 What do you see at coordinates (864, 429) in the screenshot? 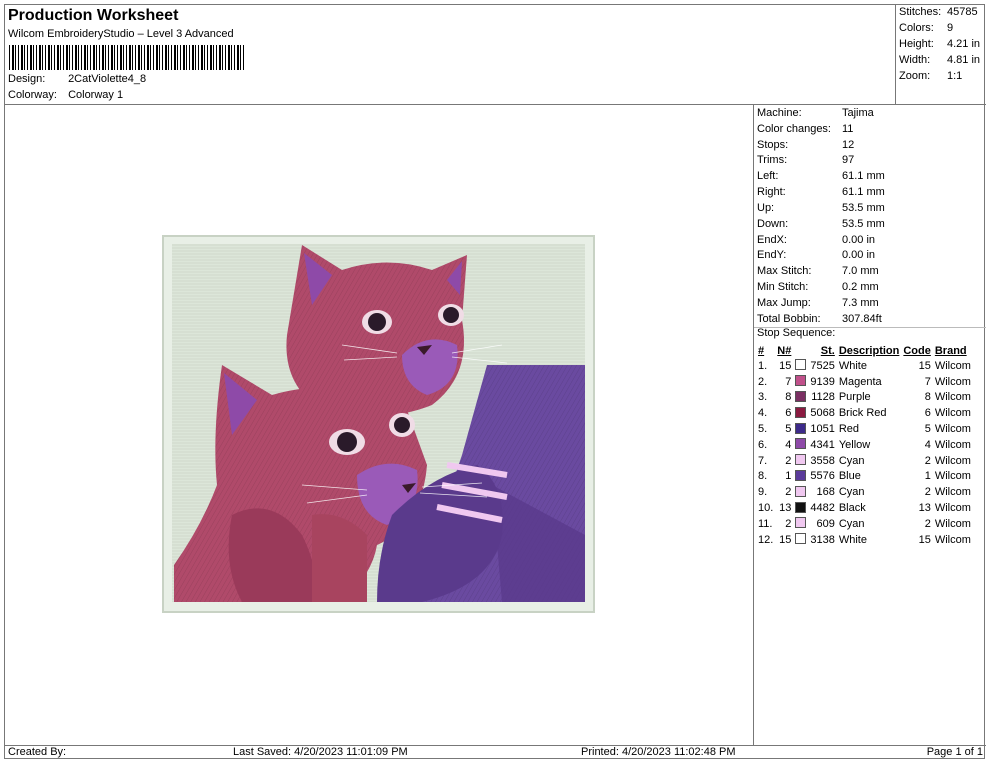
I see `table-row: 5. 5 1051 Red 5 Wilcom` at bounding box center [864, 429].